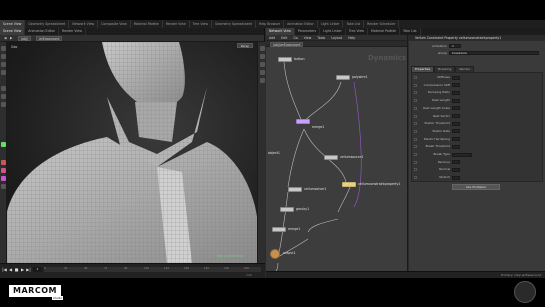 The height and width of the screenshot is (307, 545). I want to click on stop-button: ■, so click(16, 269).